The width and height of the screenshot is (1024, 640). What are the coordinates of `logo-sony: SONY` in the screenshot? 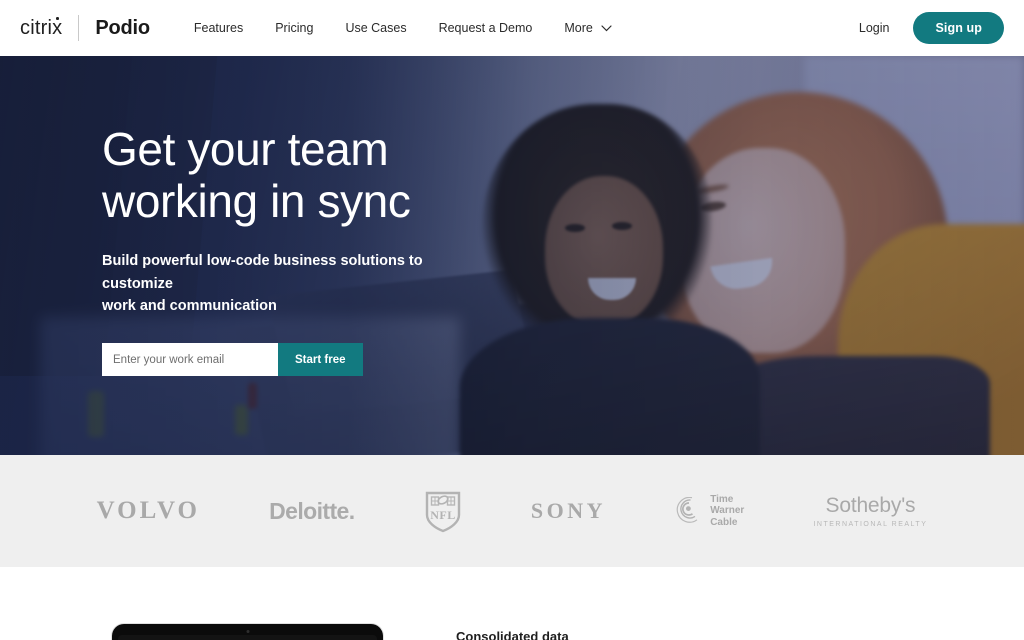 It's located at (568, 511).